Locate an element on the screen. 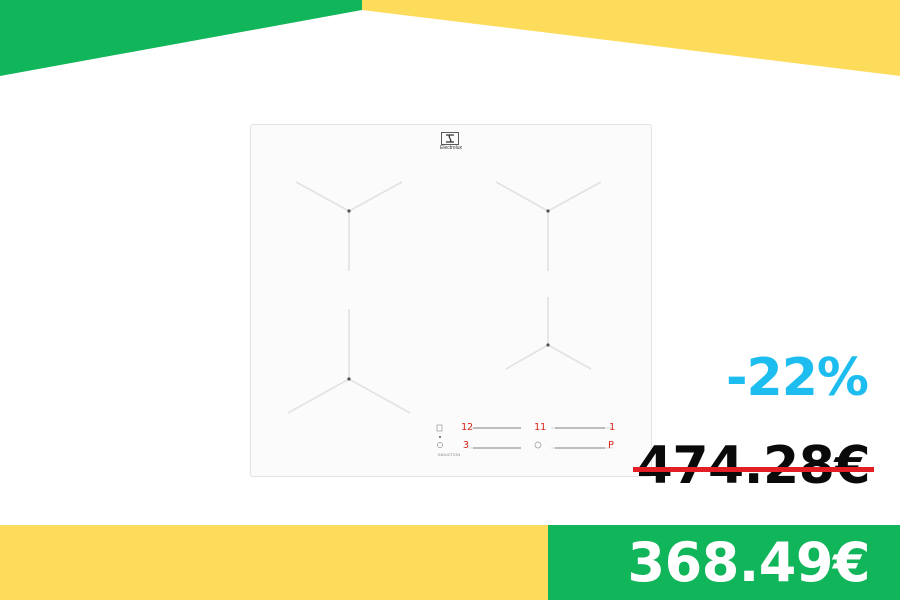  old-price-value: 474.28€ is located at coordinates (753, 466).